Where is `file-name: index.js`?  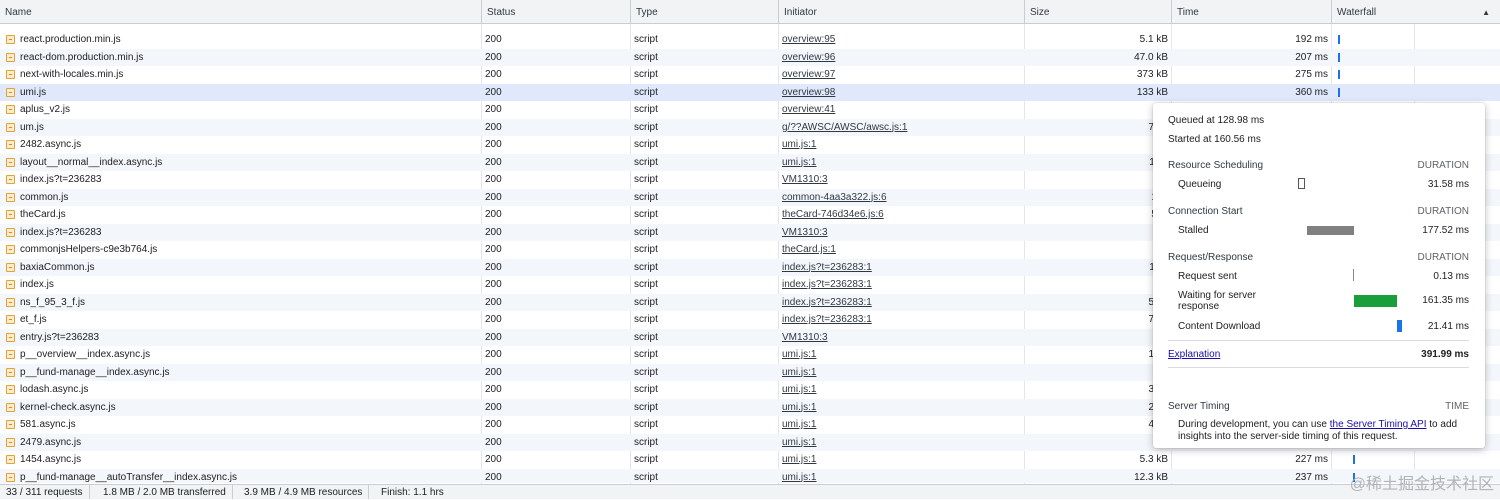 file-name: index.js is located at coordinates (37, 284).